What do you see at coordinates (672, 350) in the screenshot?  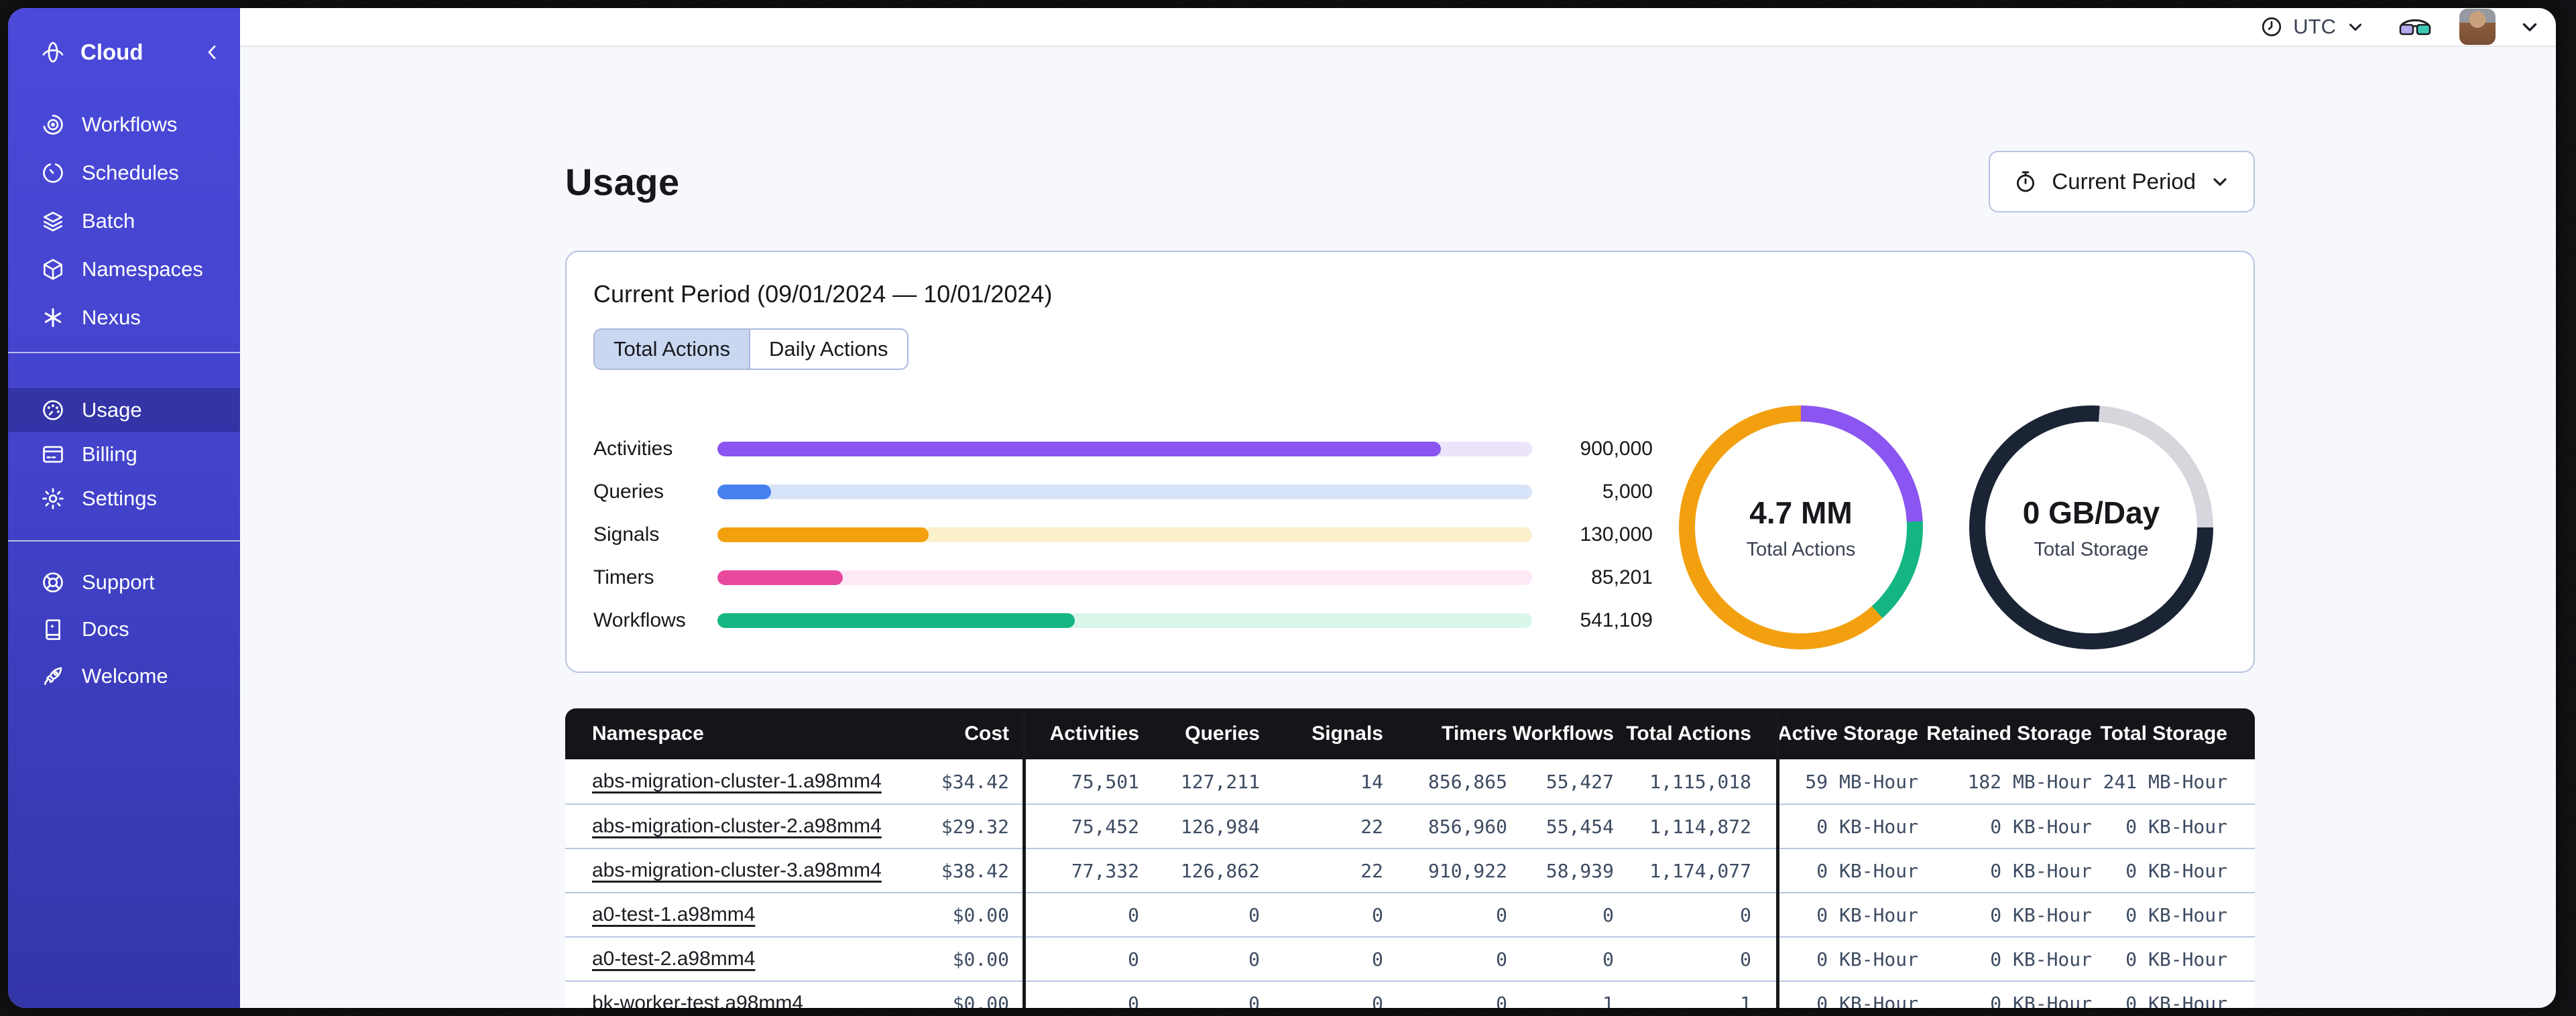 I see `tab-total-actions: Total Actions` at bounding box center [672, 350].